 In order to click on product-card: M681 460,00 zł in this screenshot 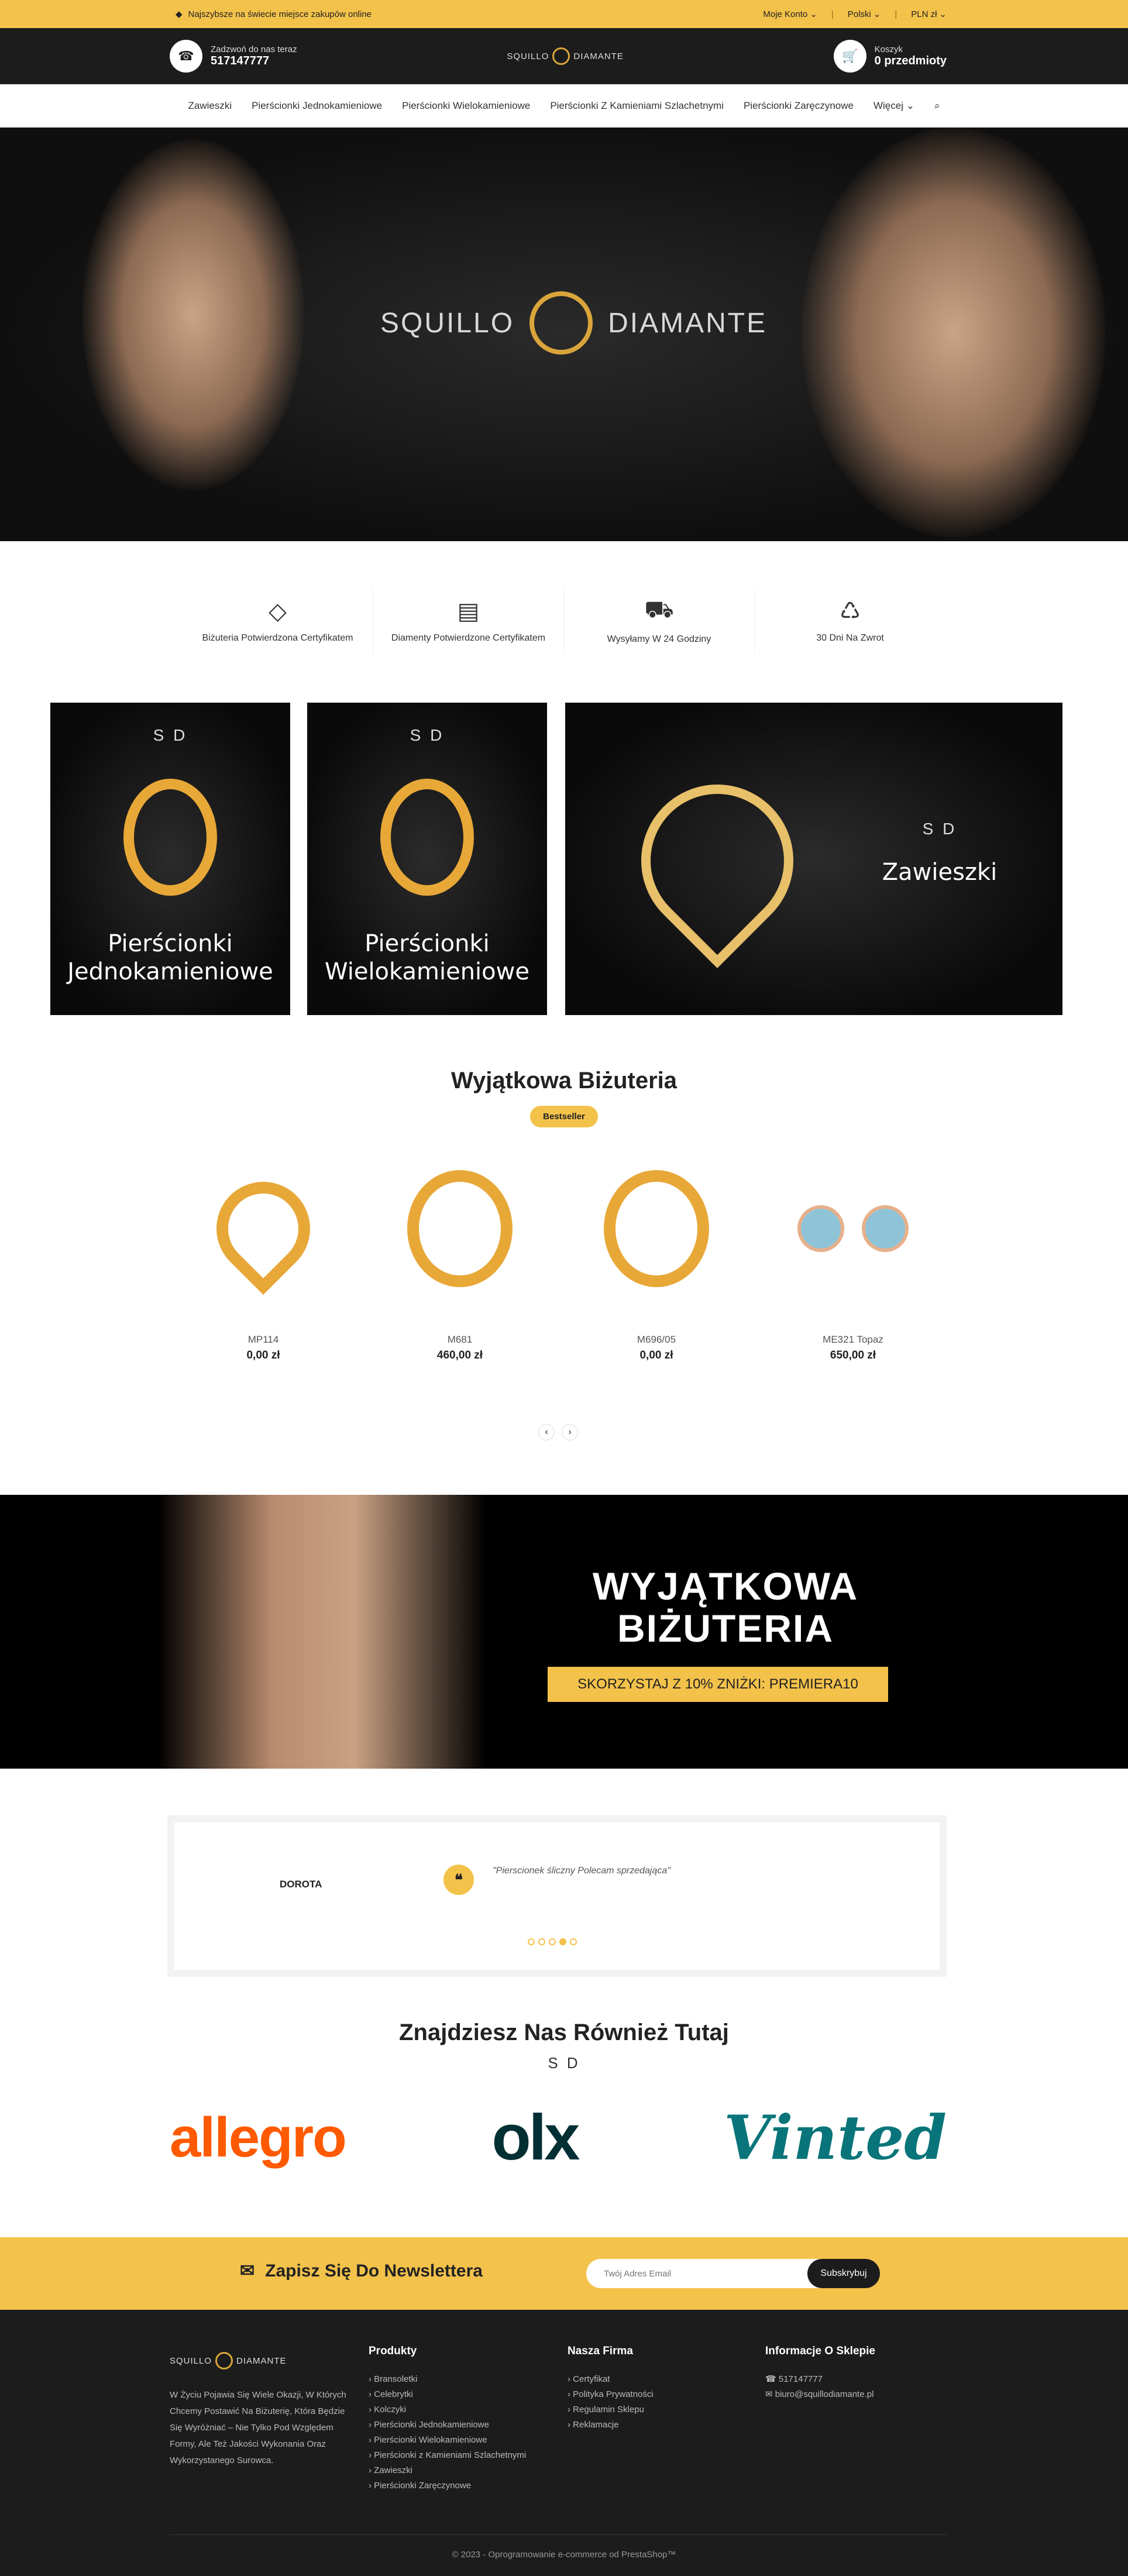, I will do `click(459, 1251)`.